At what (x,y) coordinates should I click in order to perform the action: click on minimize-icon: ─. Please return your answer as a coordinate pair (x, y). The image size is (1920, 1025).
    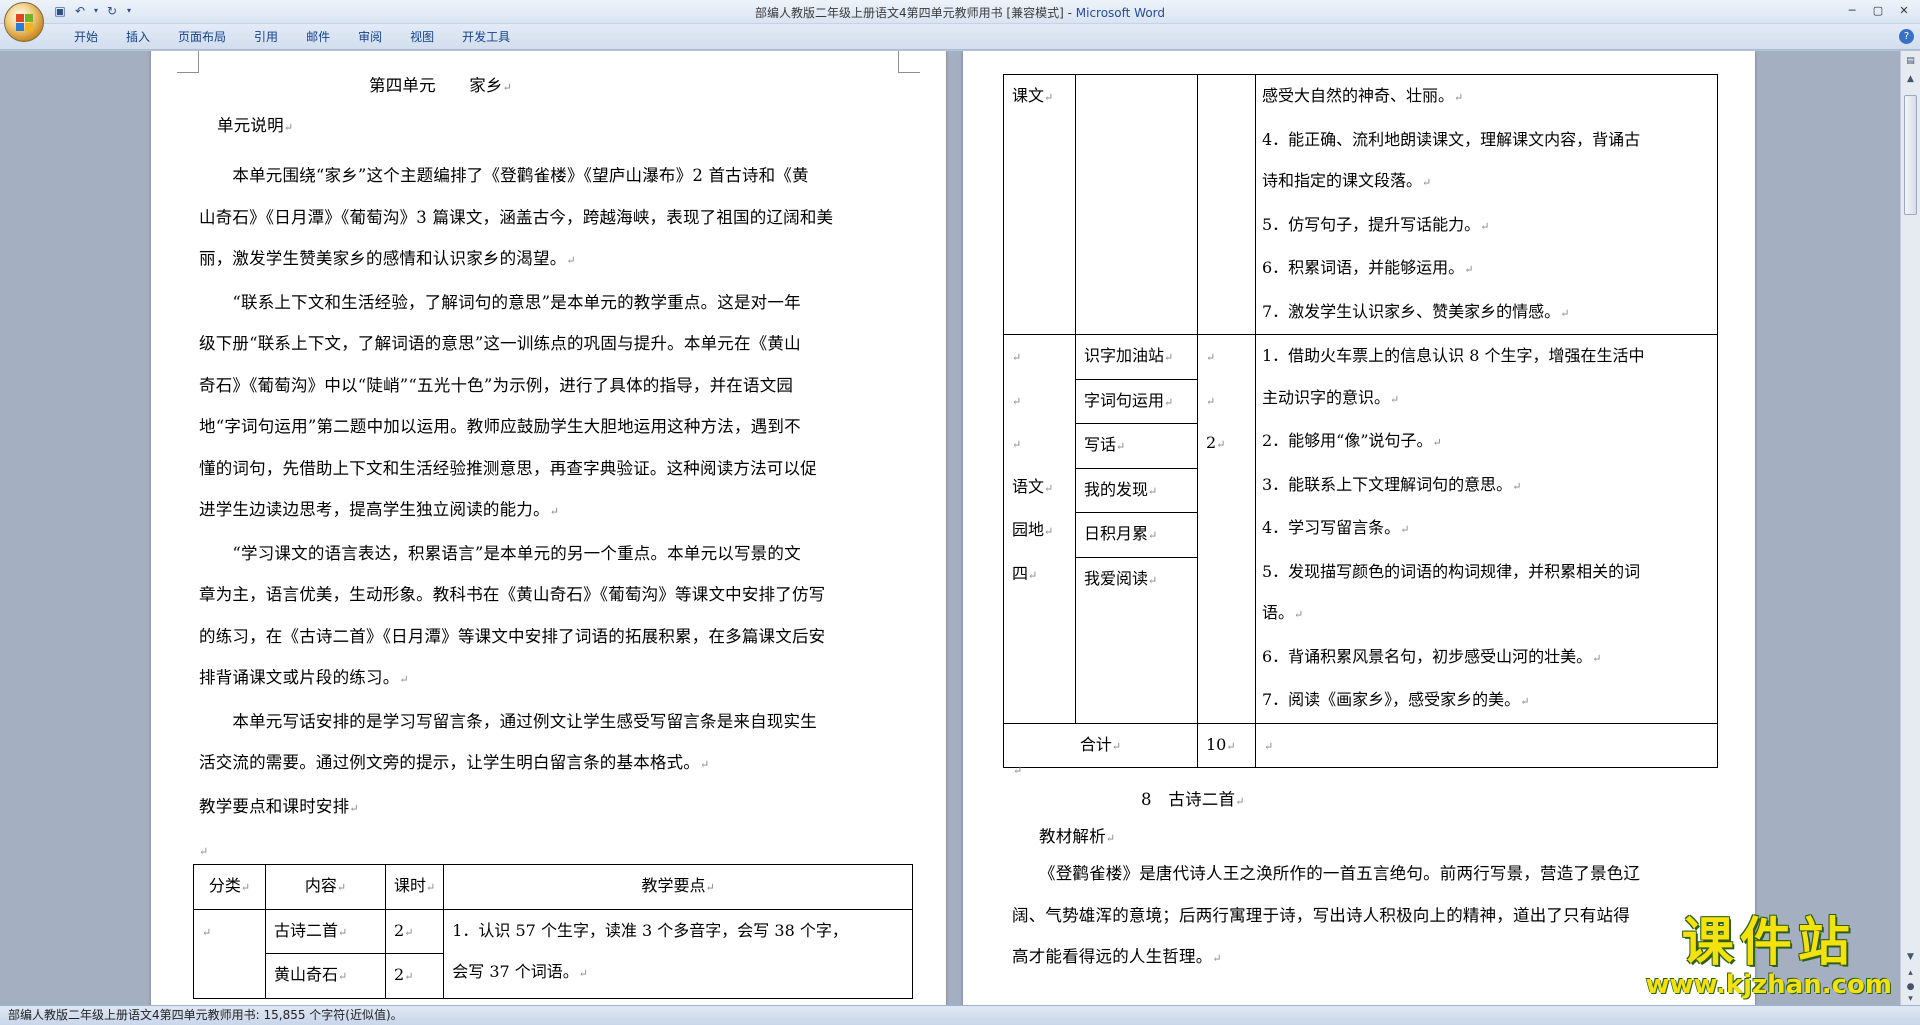
    Looking at the image, I should click on (1852, 11).